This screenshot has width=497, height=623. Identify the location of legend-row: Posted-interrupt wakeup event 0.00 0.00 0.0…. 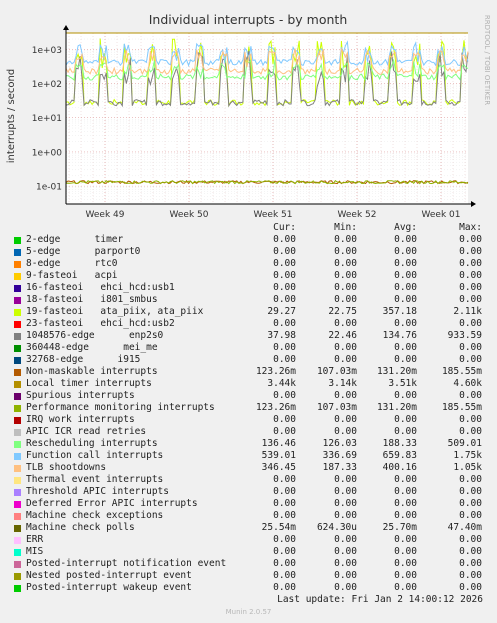
(248, 588).